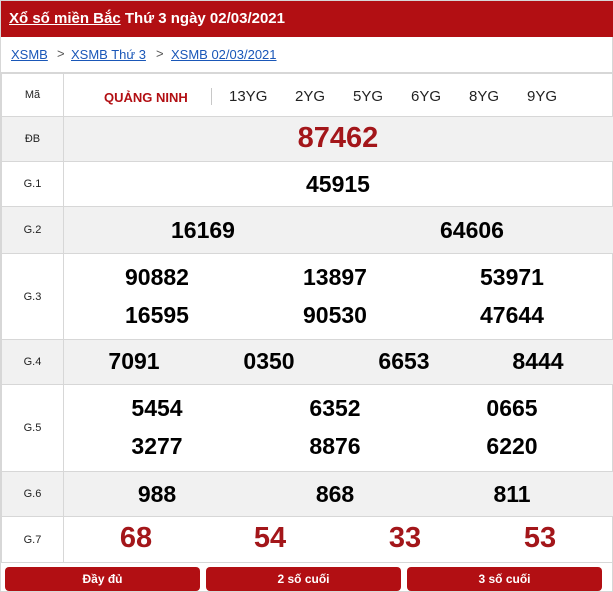 Image resolution: width=613 pixels, height=592 pixels. I want to click on row-label: G.2, so click(32, 230).